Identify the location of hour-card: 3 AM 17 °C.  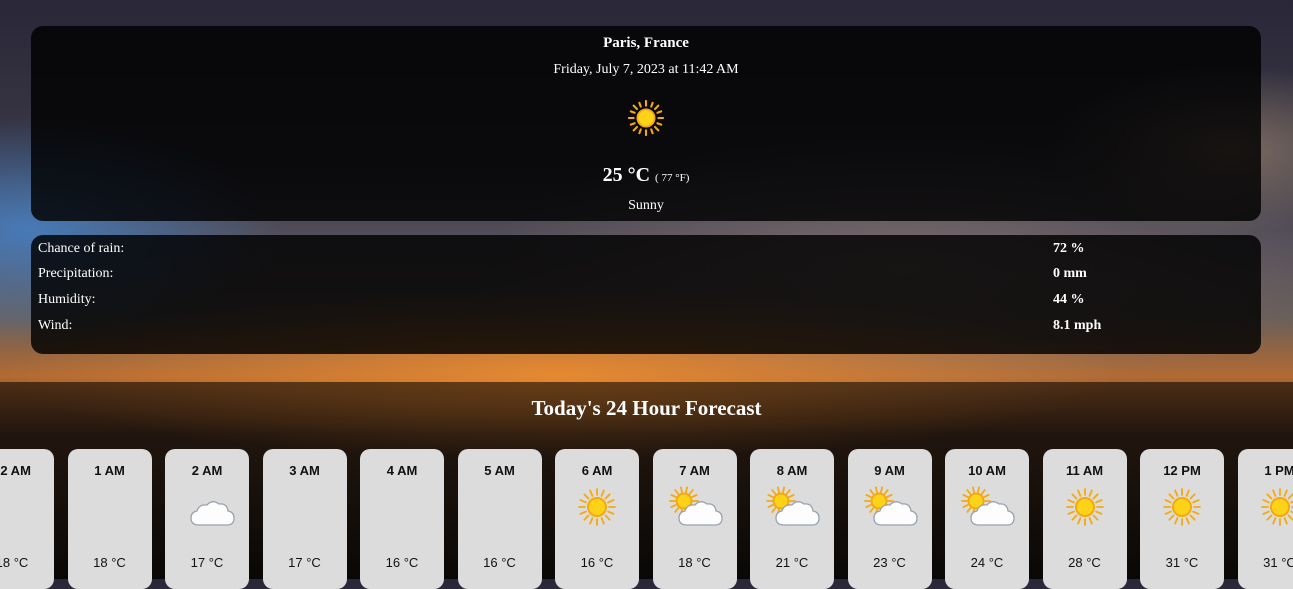
(305, 519).